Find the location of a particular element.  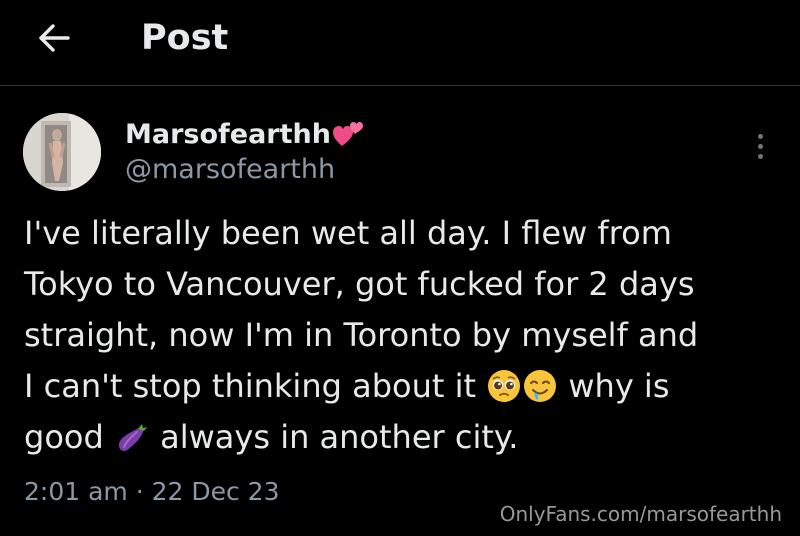

display-name: Marsofearthh is located at coordinates (228, 134).